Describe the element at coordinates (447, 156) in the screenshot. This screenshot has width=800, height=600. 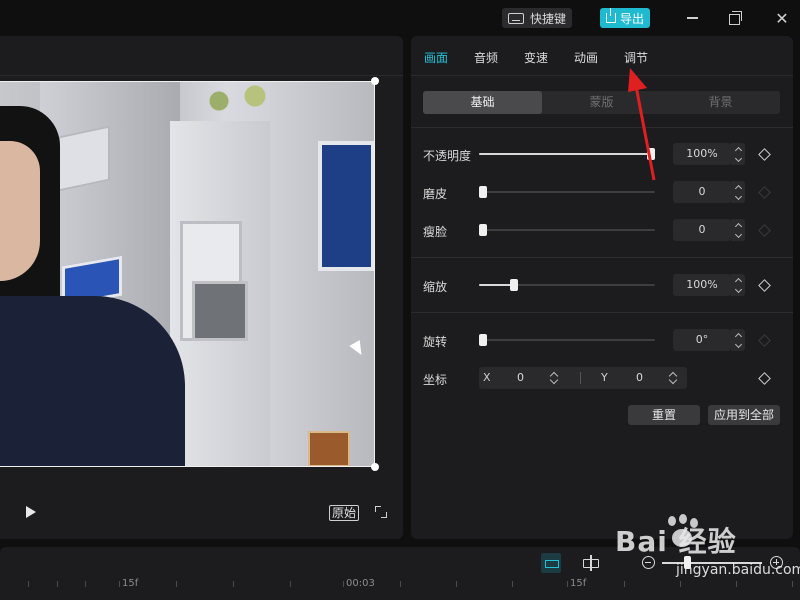
I see `opacity-label: 不透明度` at that location.